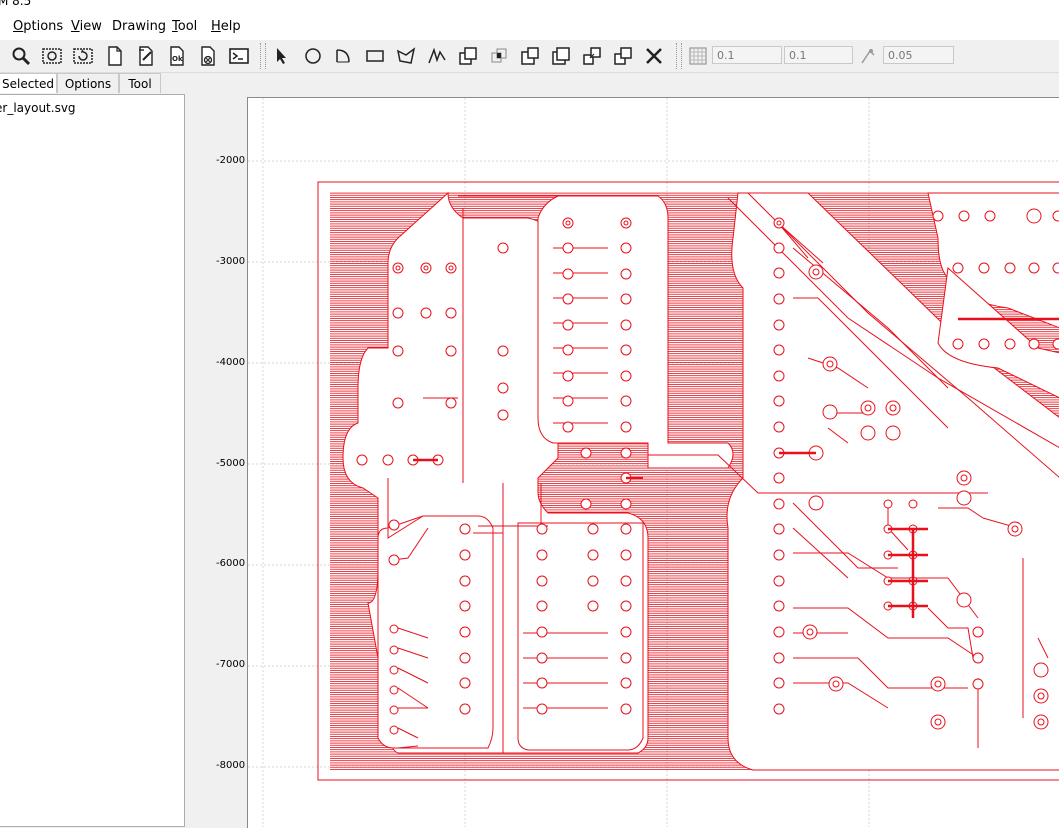  Describe the element at coordinates (184, 26) in the screenshot. I see `menu-tool: Tool` at that location.